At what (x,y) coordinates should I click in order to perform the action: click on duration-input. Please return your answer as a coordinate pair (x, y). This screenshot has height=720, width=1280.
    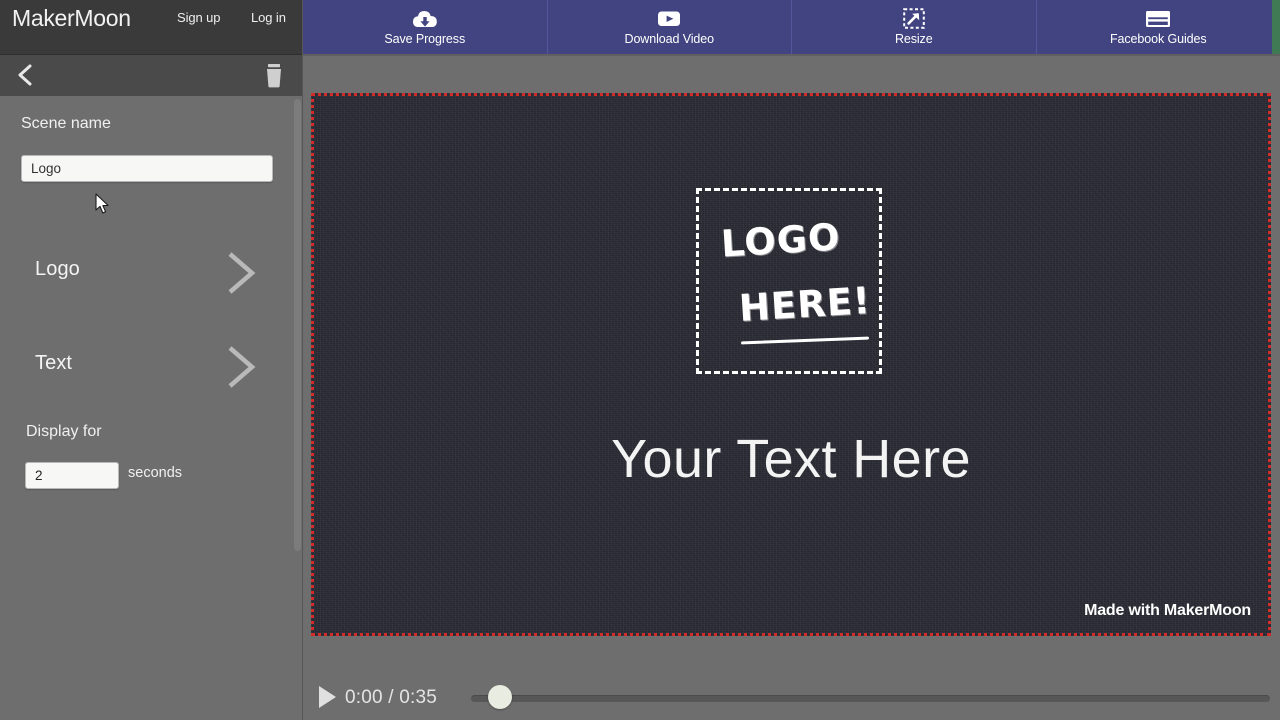
    Looking at the image, I should click on (72, 475).